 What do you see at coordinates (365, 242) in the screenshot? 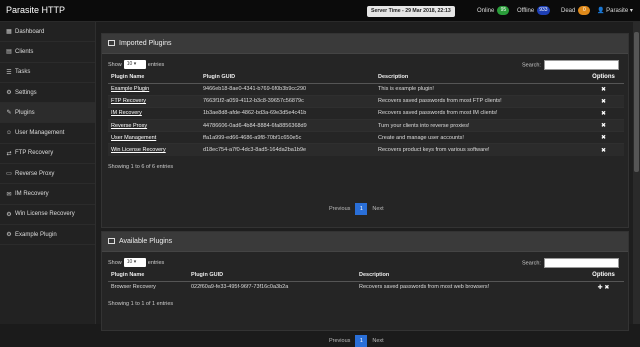
I see `panel-header: Available Plugins` at bounding box center [365, 242].